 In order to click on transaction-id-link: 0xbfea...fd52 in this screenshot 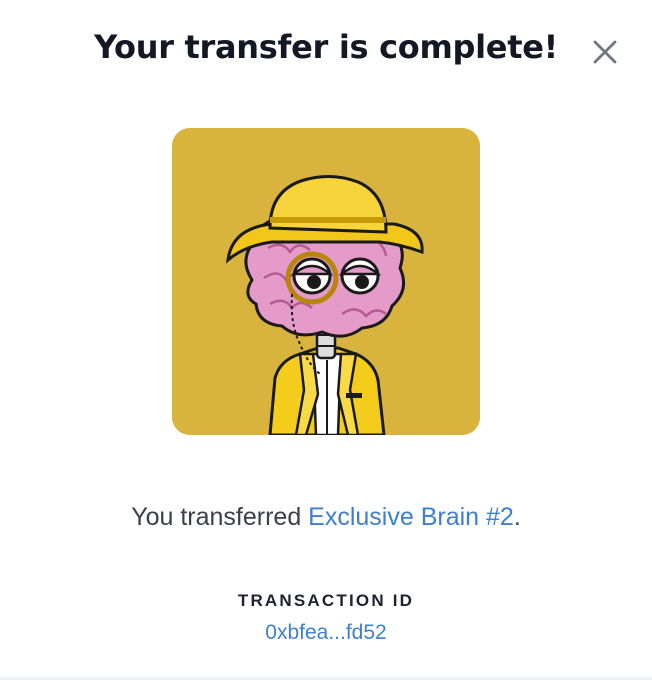, I will do `click(326, 633)`.